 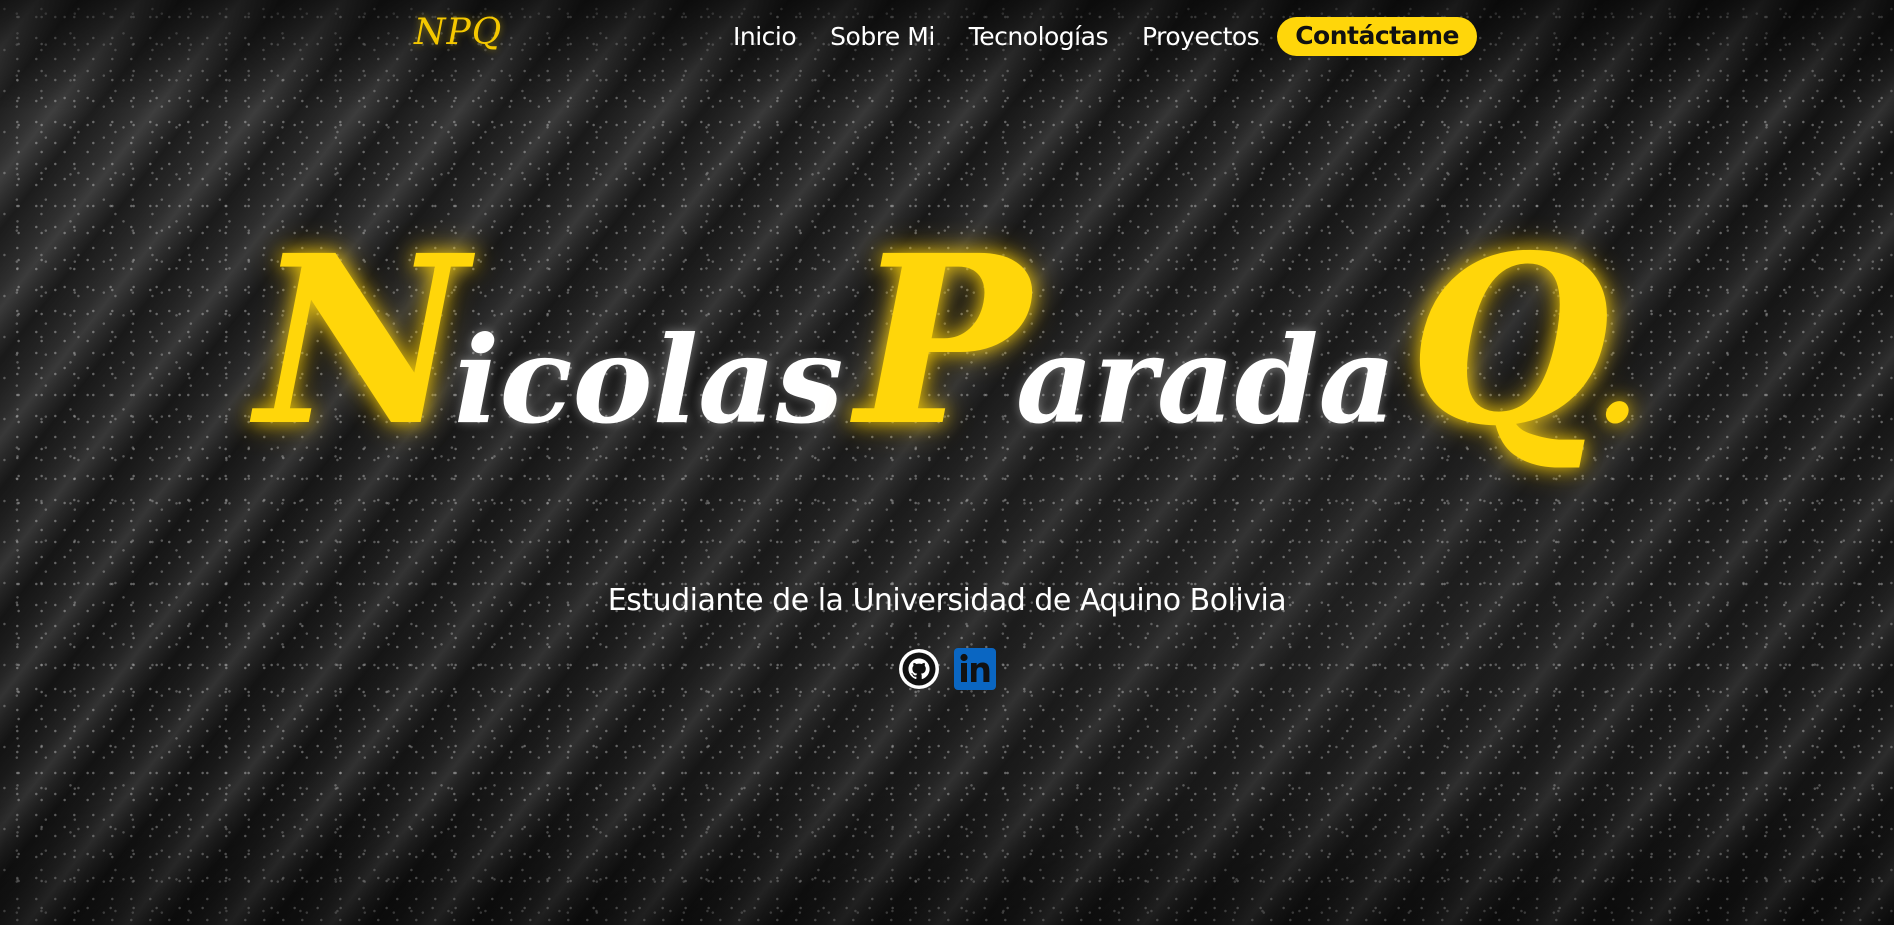 I want to click on contact-button: Contáctame, so click(x=1377, y=36).